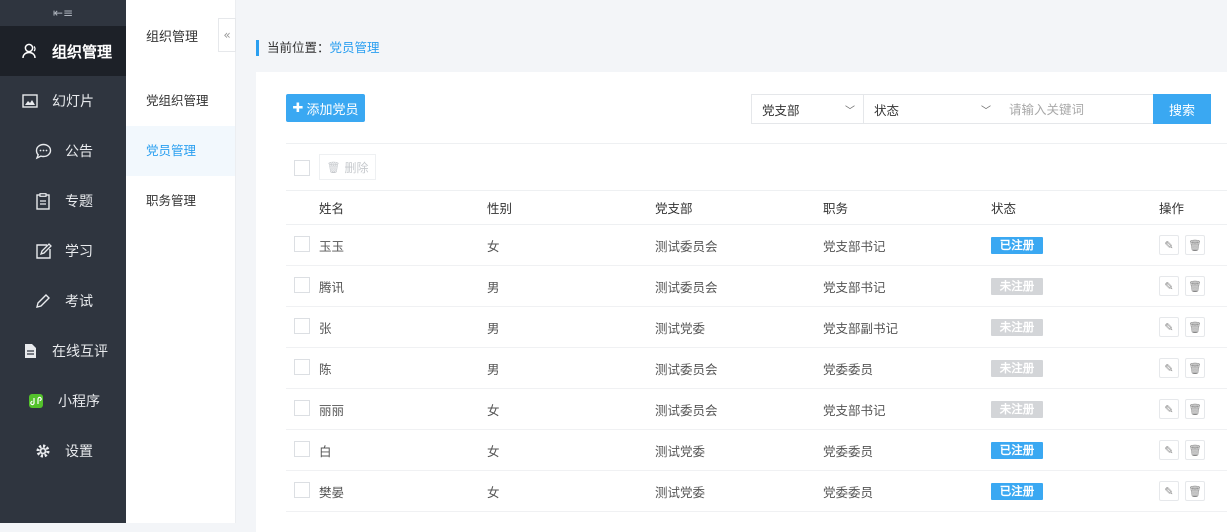 This screenshot has width=1227, height=532. Describe the element at coordinates (756, 207) in the screenshot. I see `table-header: 姓名 性别 党支部 职务 状态 操作` at that location.